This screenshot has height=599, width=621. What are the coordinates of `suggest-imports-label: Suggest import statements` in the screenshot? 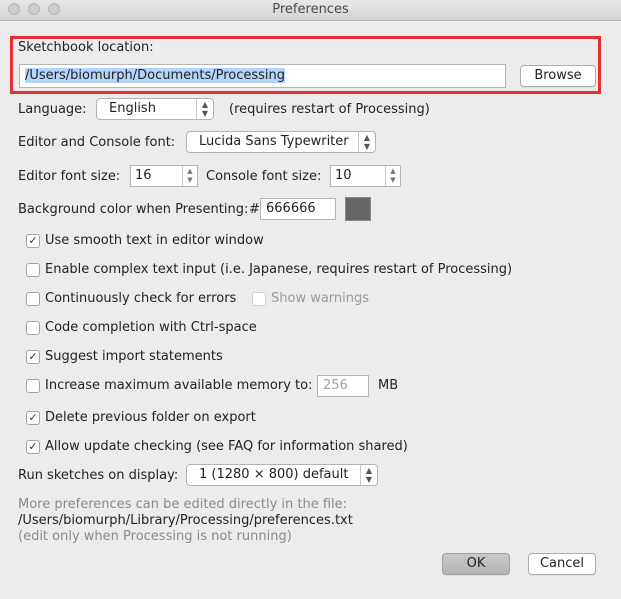 It's located at (134, 356).